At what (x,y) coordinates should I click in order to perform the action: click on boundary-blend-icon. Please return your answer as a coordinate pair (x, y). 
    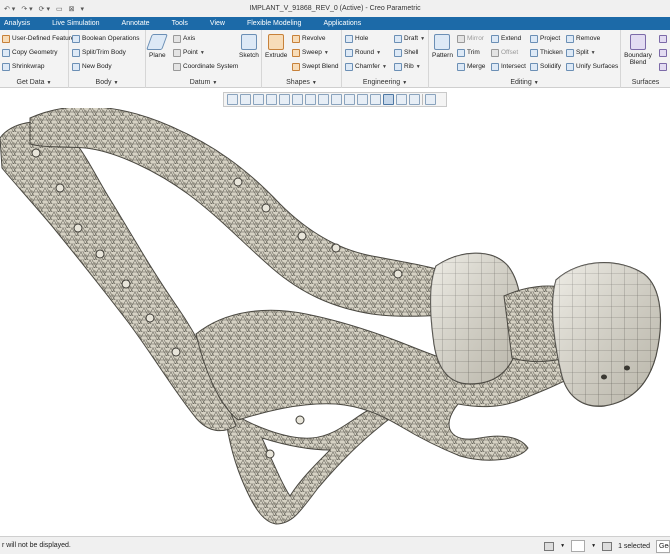
    Looking at the image, I should click on (638, 42).